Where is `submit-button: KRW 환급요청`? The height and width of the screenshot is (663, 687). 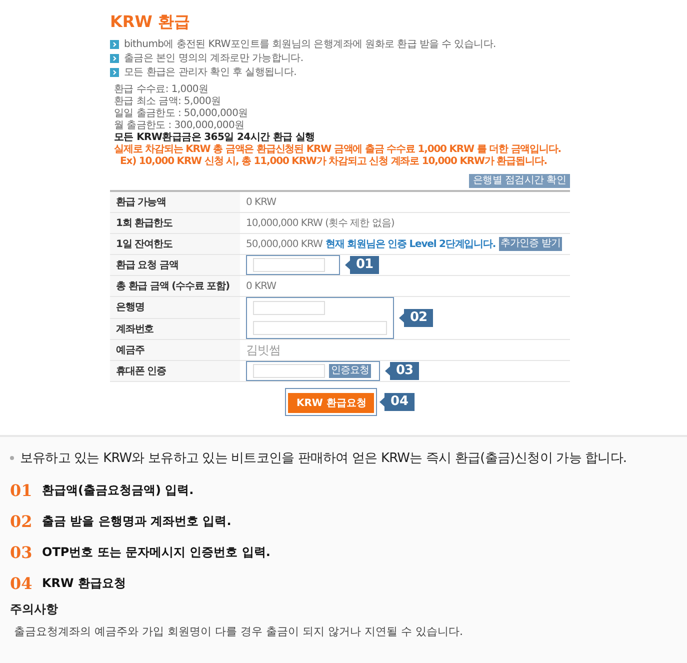
submit-button: KRW 환급요청 is located at coordinates (331, 403).